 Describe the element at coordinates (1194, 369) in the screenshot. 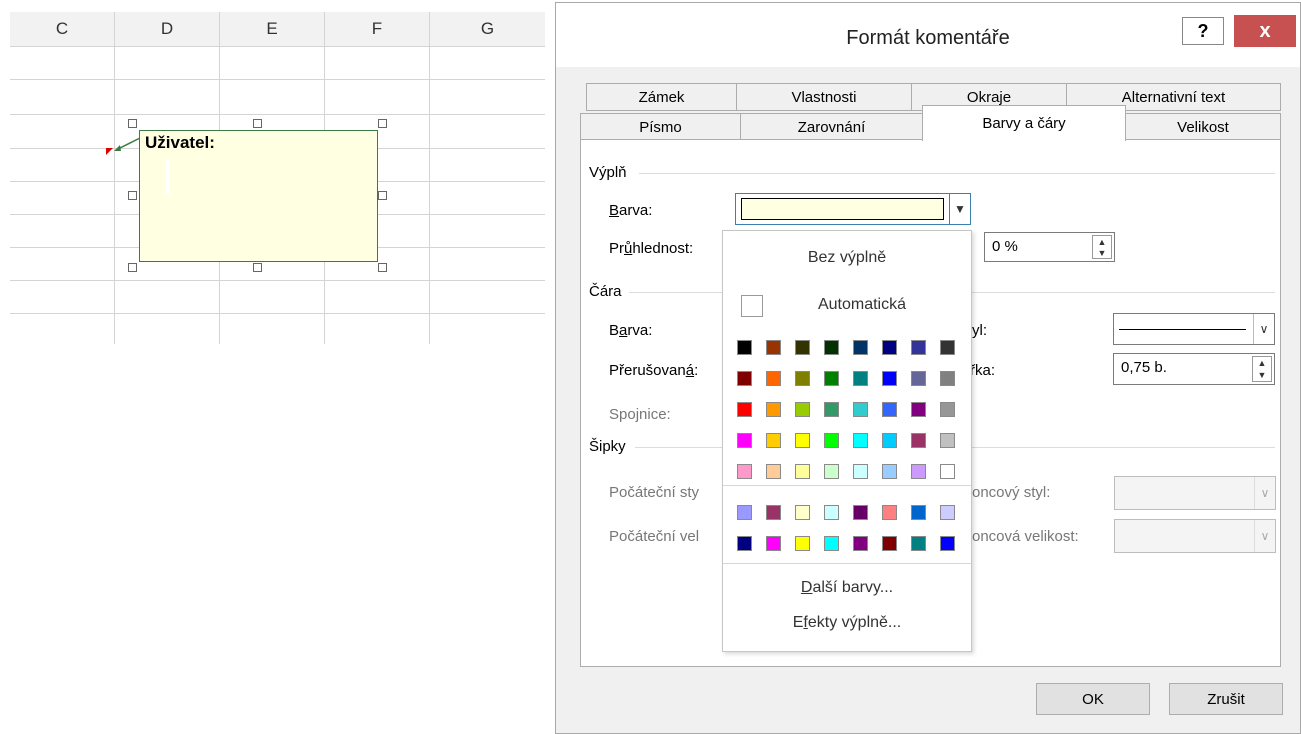

I see `line-width-spinner: 0,75 b. ▲ ▼` at that location.